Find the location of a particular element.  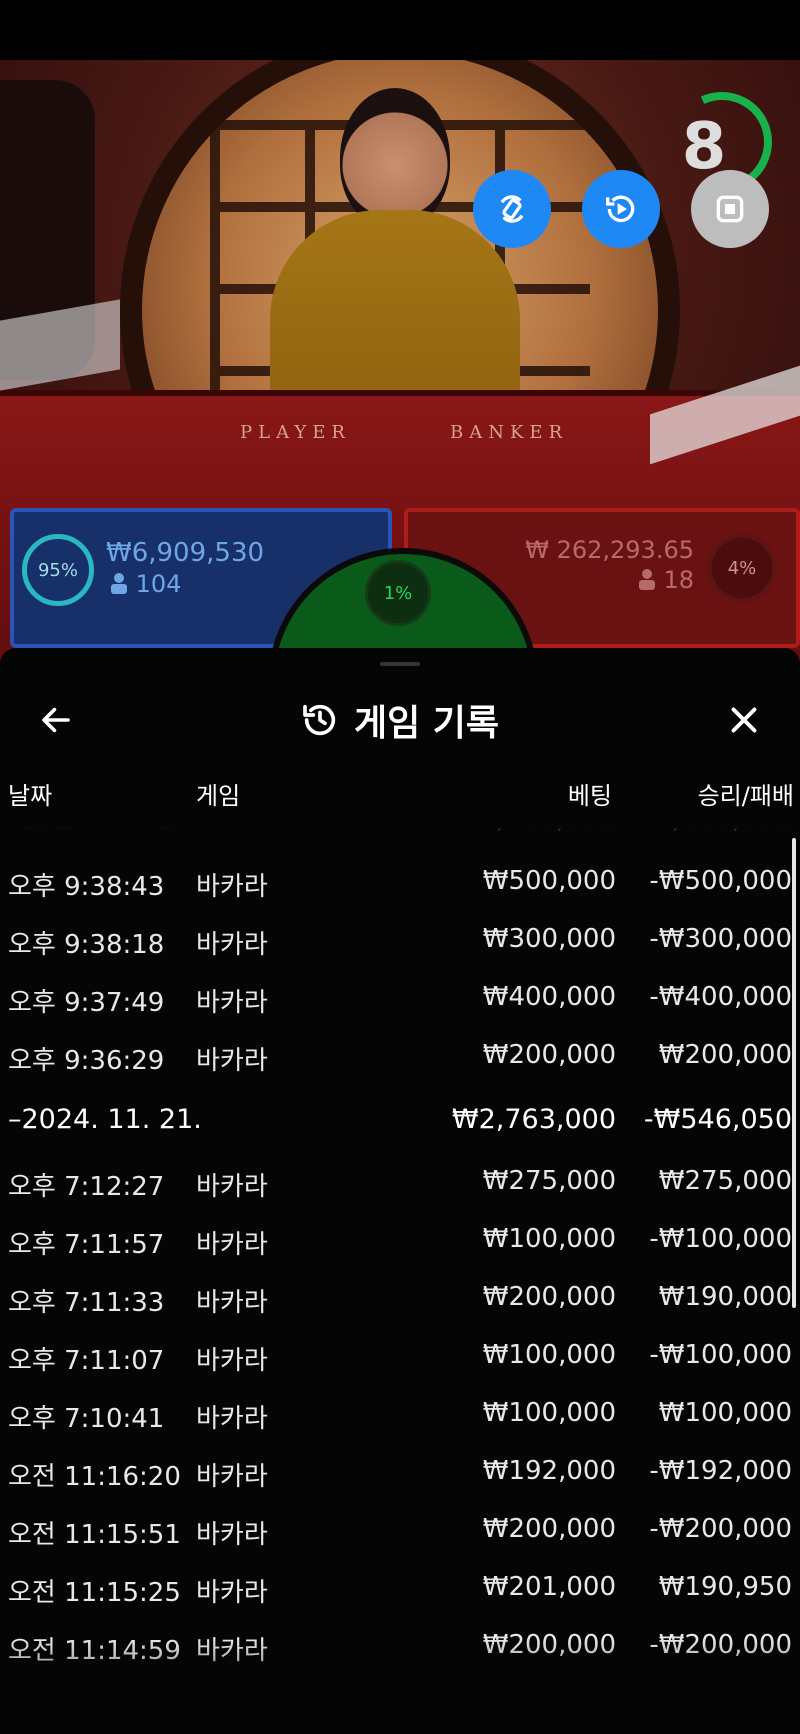

person-icon is located at coordinates (646, 579).